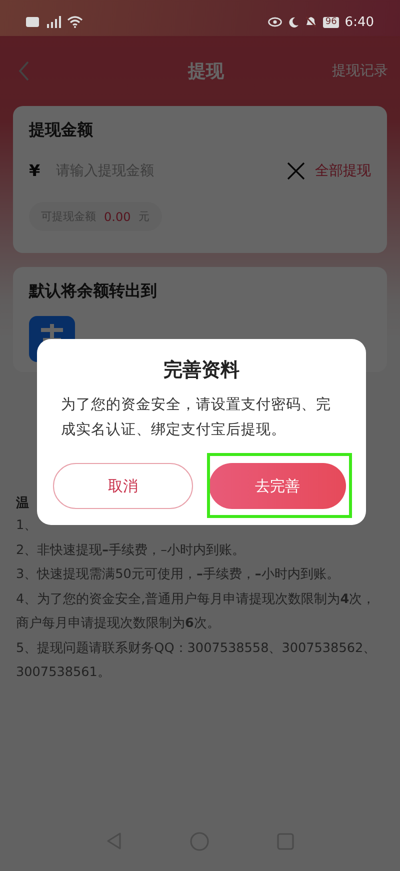 Image resolution: width=400 pixels, height=871 pixels. What do you see at coordinates (343, 171) in the screenshot?
I see `withdraw-all-link: 全部提现` at bounding box center [343, 171].